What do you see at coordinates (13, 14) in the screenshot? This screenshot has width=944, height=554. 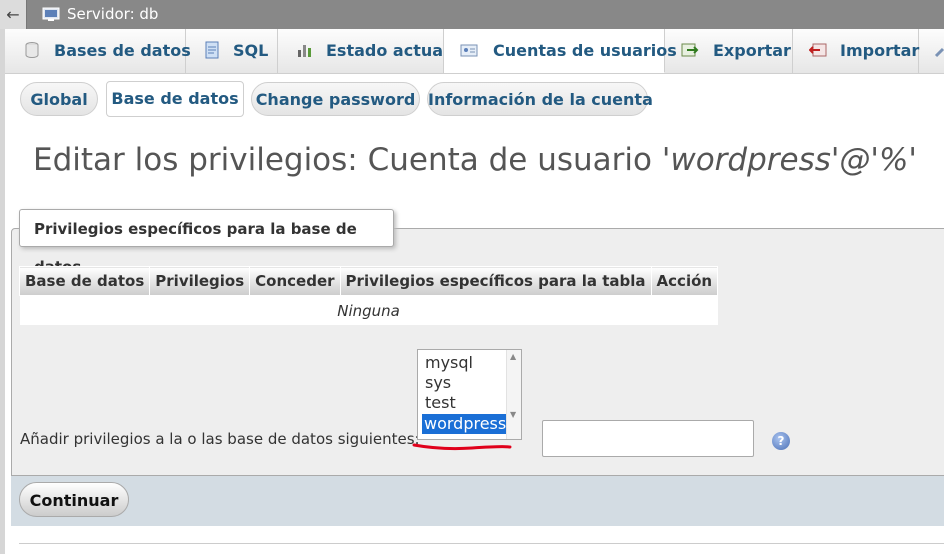 I see `back-arrow-icon: ←` at bounding box center [13, 14].